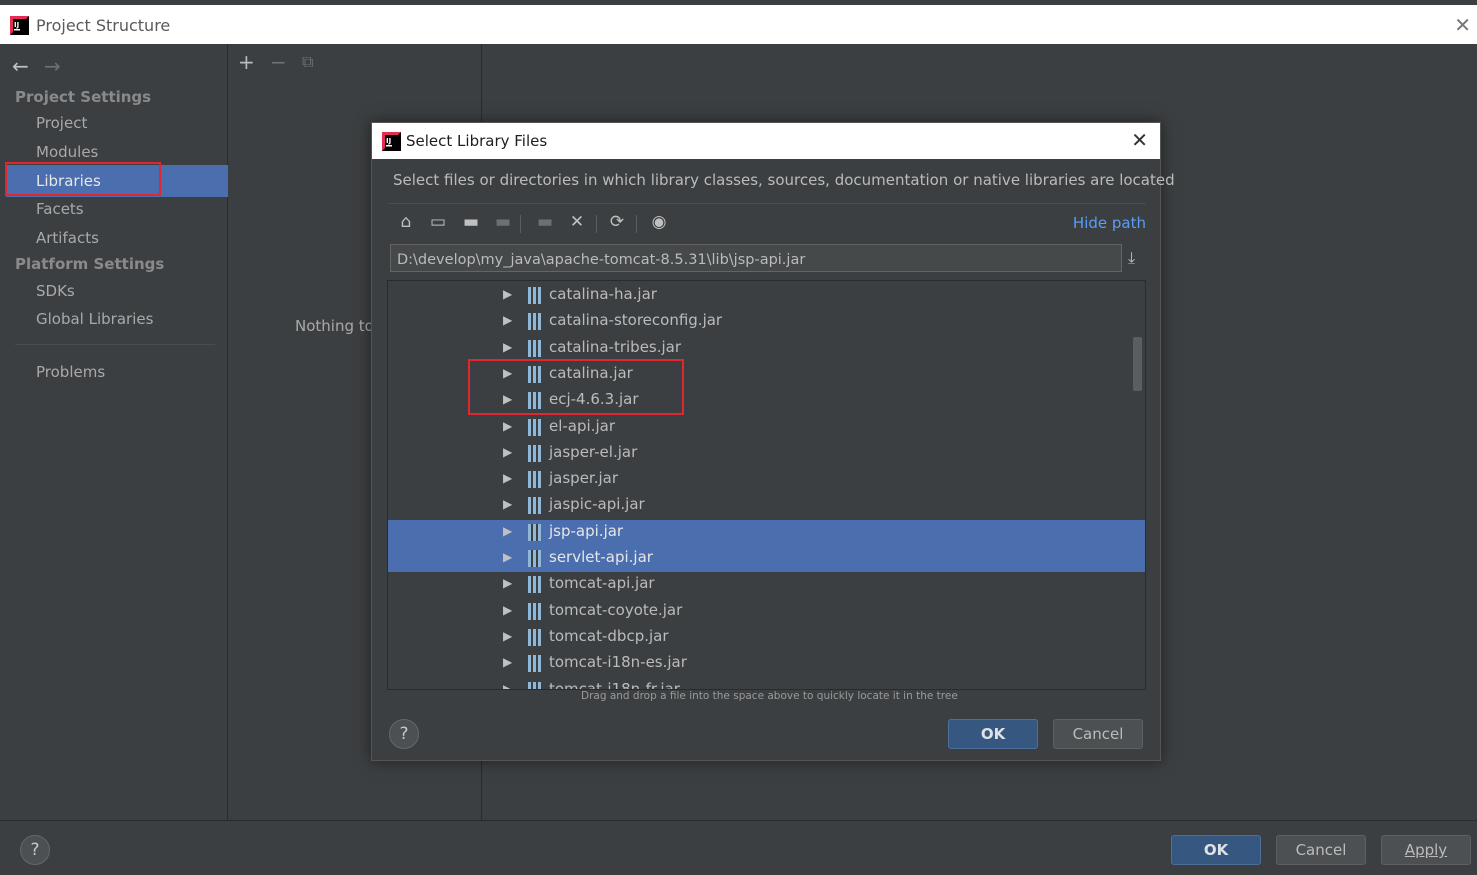  Describe the element at coordinates (471, 222) in the screenshot. I see `project-folder-icon: ▬` at that location.